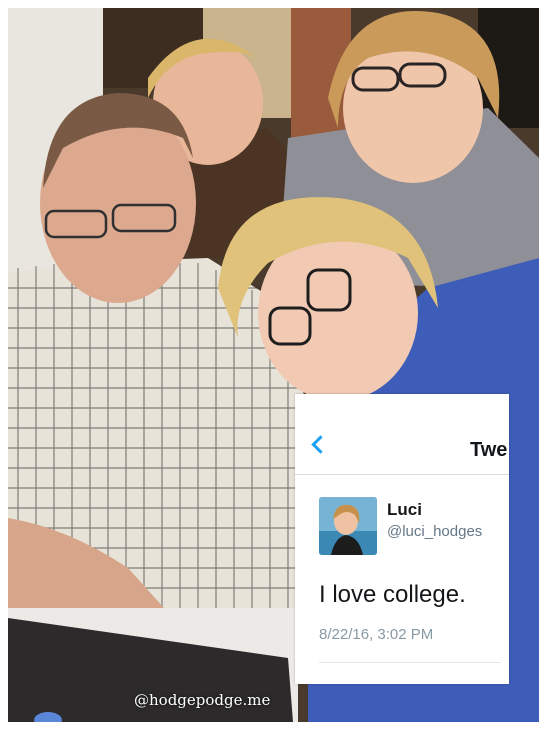  Describe the element at coordinates (392, 594) in the screenshot. I see `tweet-text: I love college.` at that location.